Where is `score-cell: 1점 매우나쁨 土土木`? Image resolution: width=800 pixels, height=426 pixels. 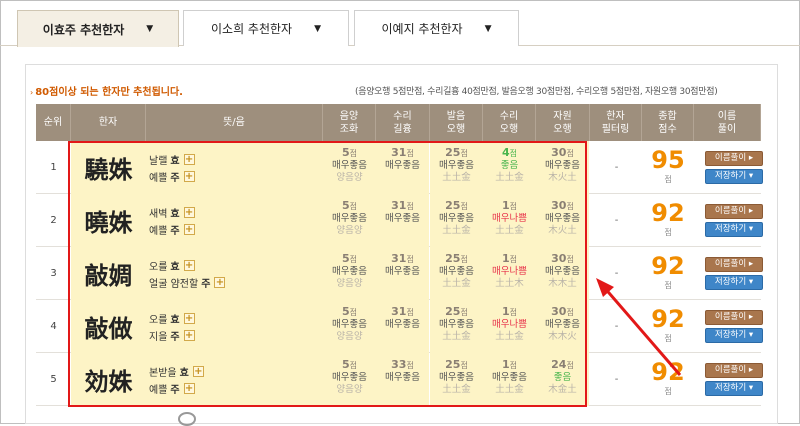
score-cell: 1점 매우나쁨 土土木 is located at coordinates (509, 273).